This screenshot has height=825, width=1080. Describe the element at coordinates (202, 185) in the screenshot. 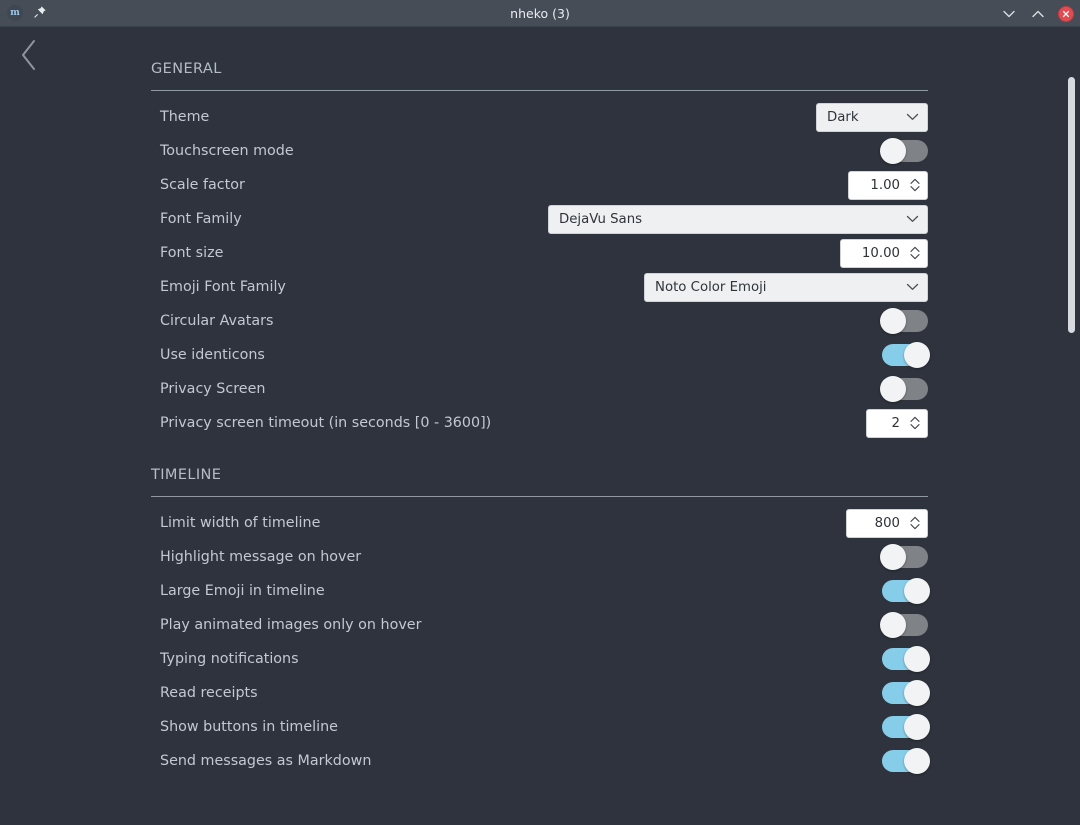

I see `setting-label-scale-factor: Scale factor` at that location.